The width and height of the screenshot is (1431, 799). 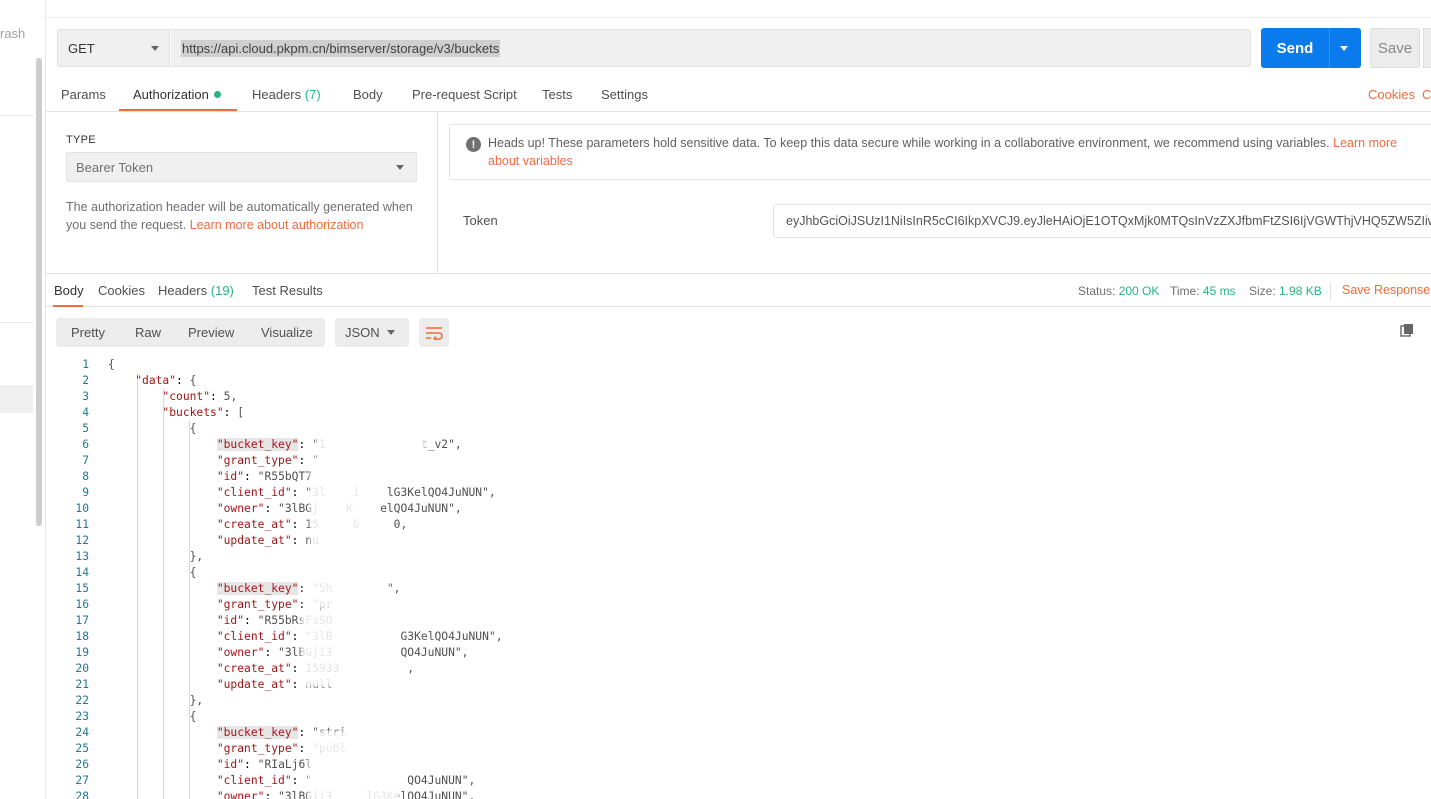 I want to click on code-text: "id": "R55bRsFsSO, so click(x=274, y=620).